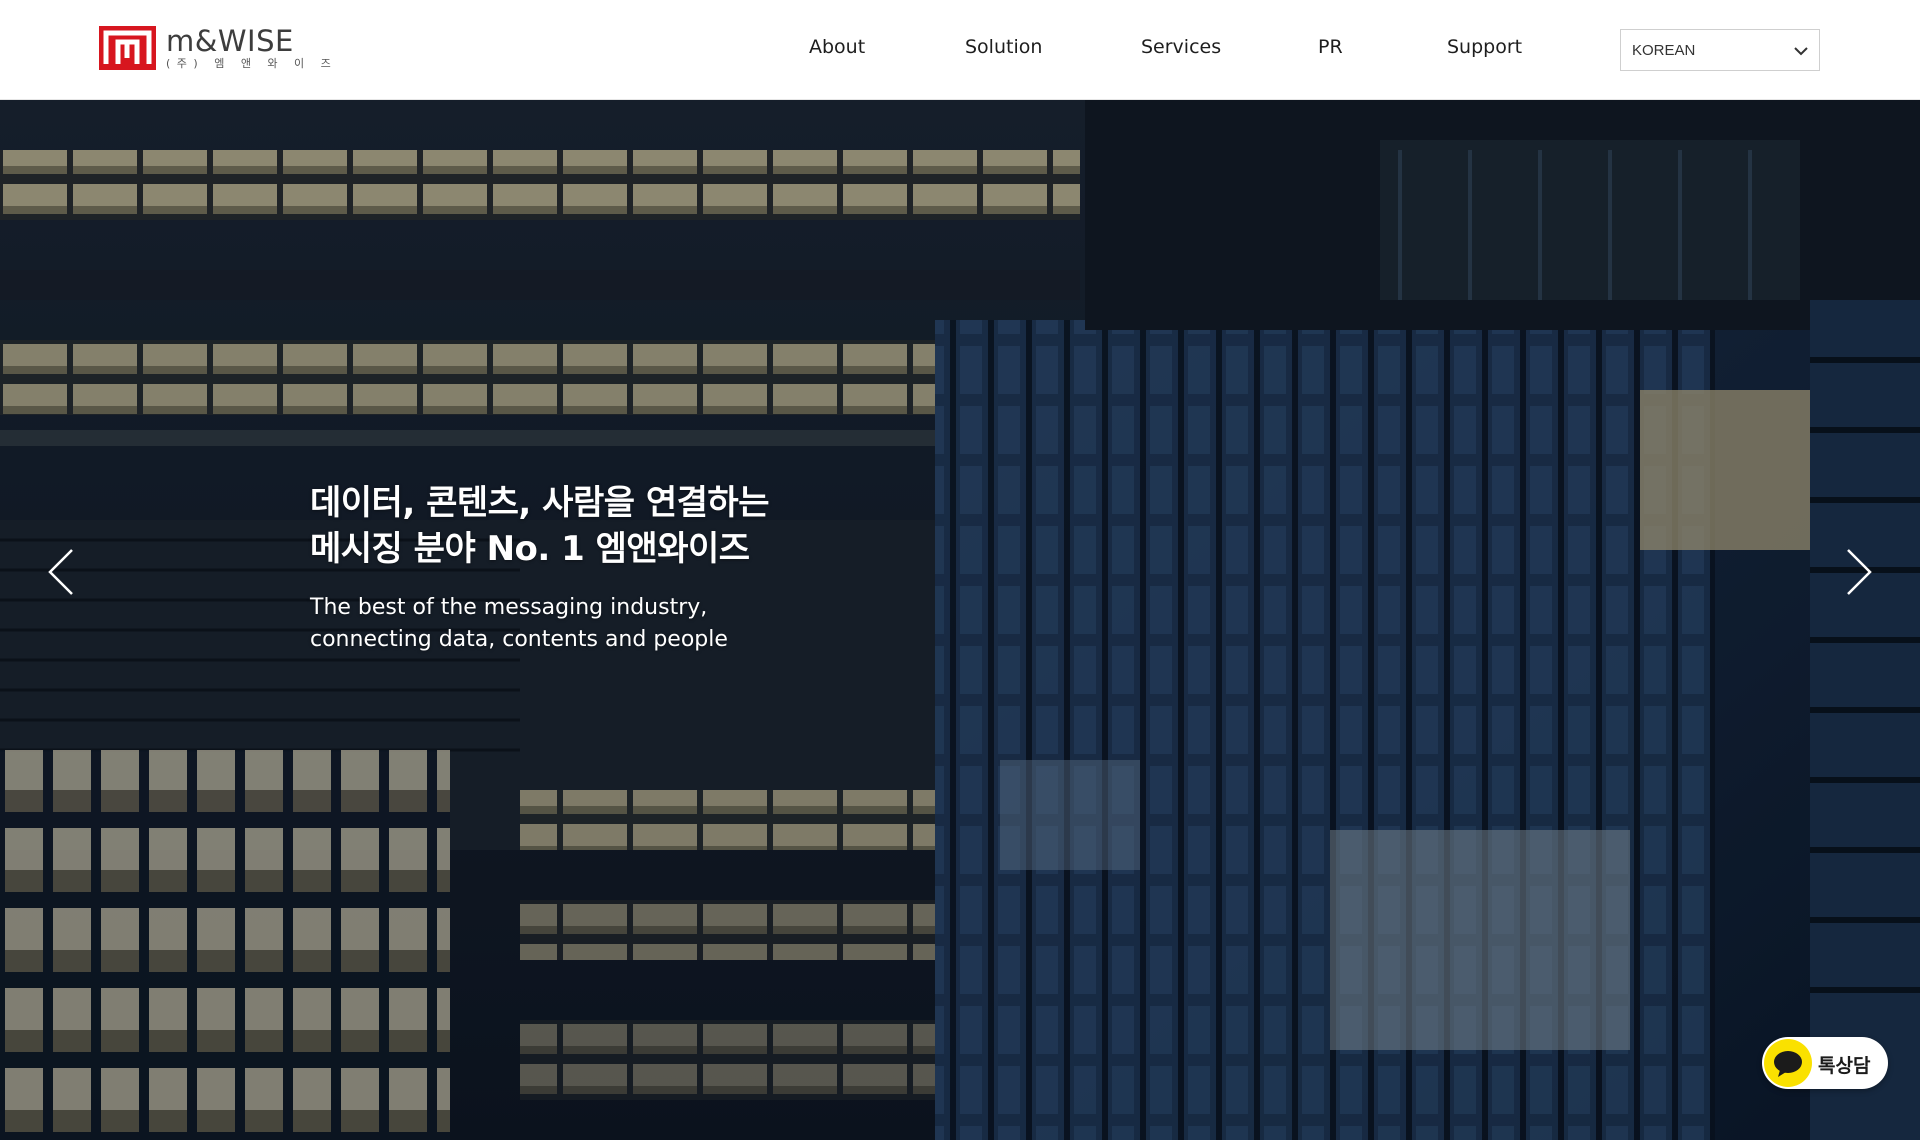  Describe the element at coordinates (62, 572) in the screenshot. I see `chevron-left-icon` at that location.